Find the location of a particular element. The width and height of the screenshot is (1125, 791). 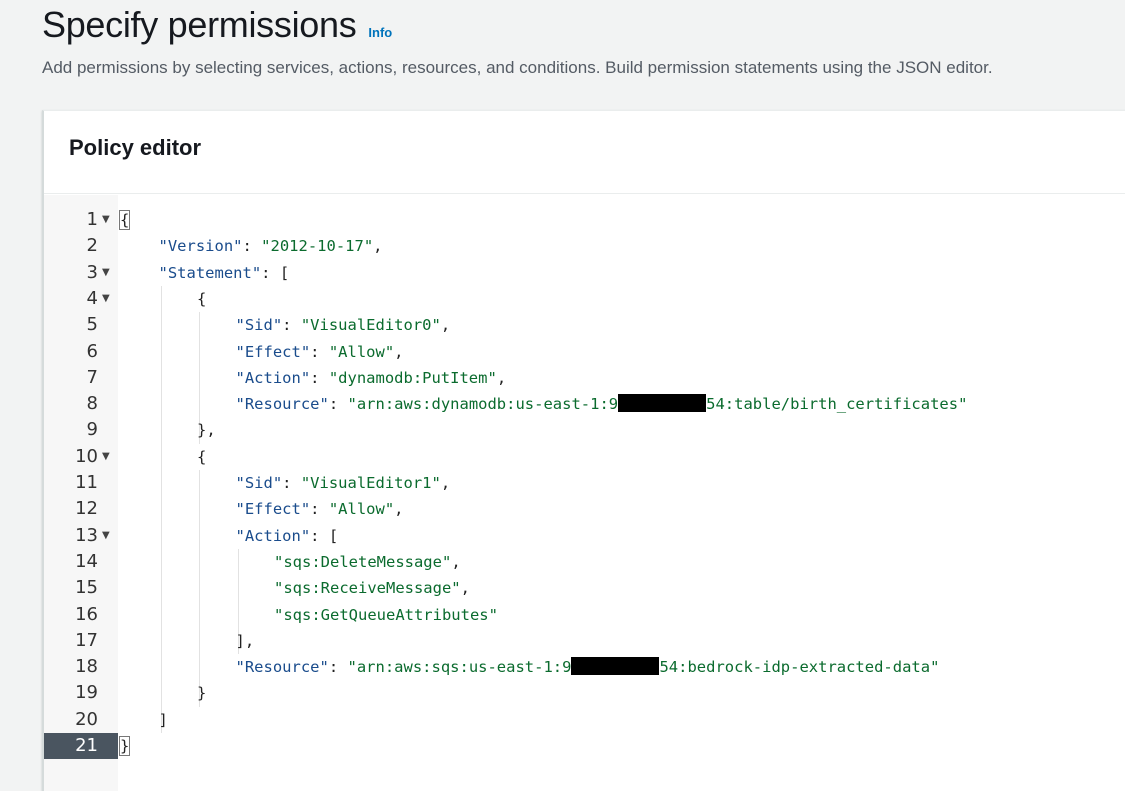

code-line: 15 "sqs:ReceiveMessage", is located at coordinates (584, 588).